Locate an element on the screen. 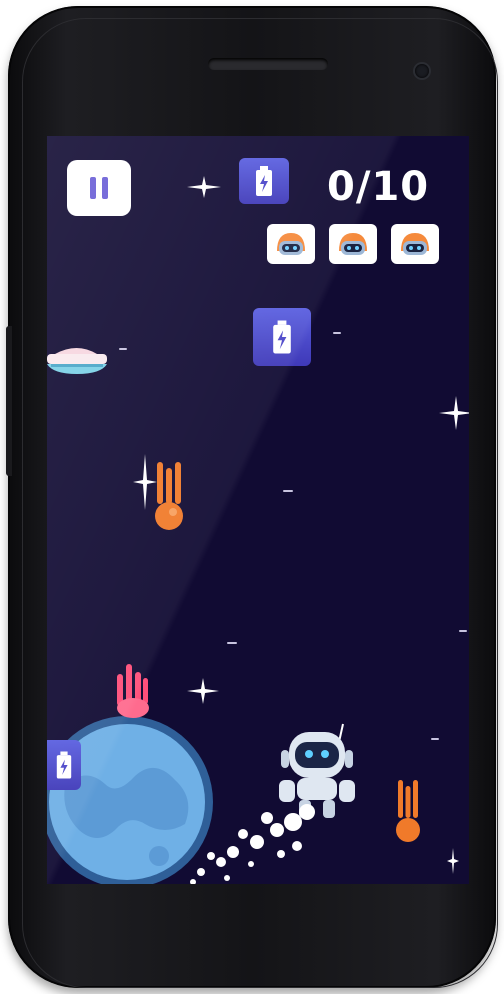 The image size is (504, 994). meteor-impact-icon is located at coordinates (133, 691).